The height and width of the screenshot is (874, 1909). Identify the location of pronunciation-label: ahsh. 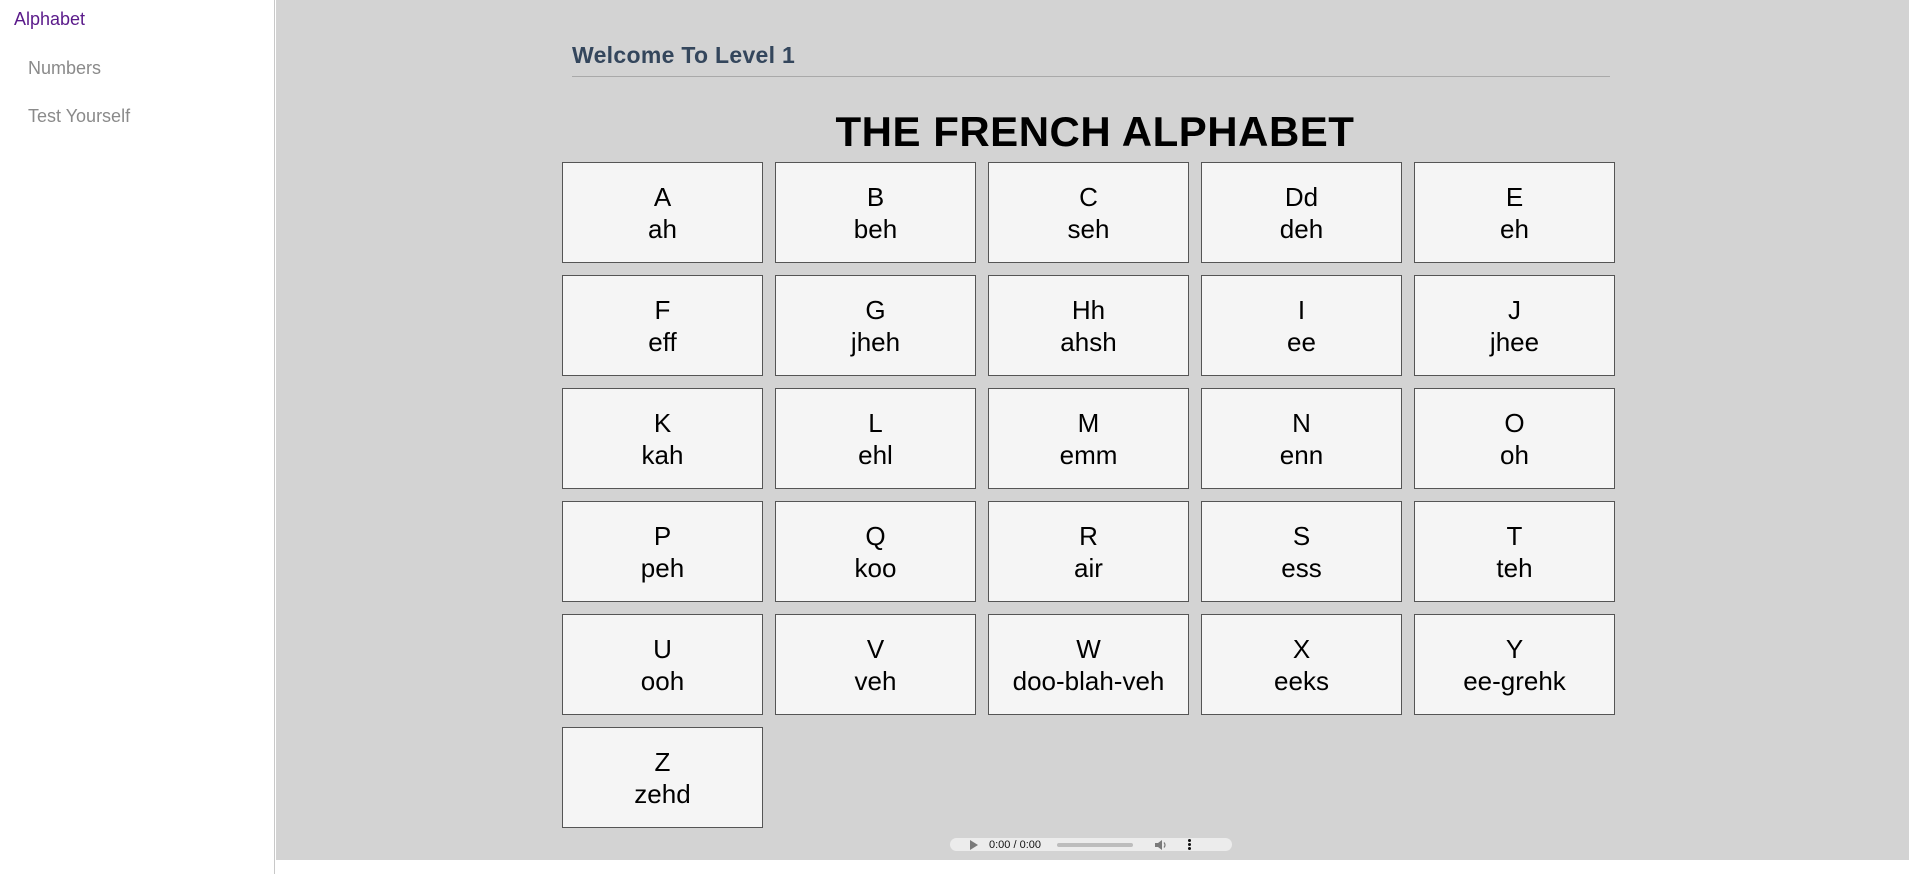
(1088, 341).